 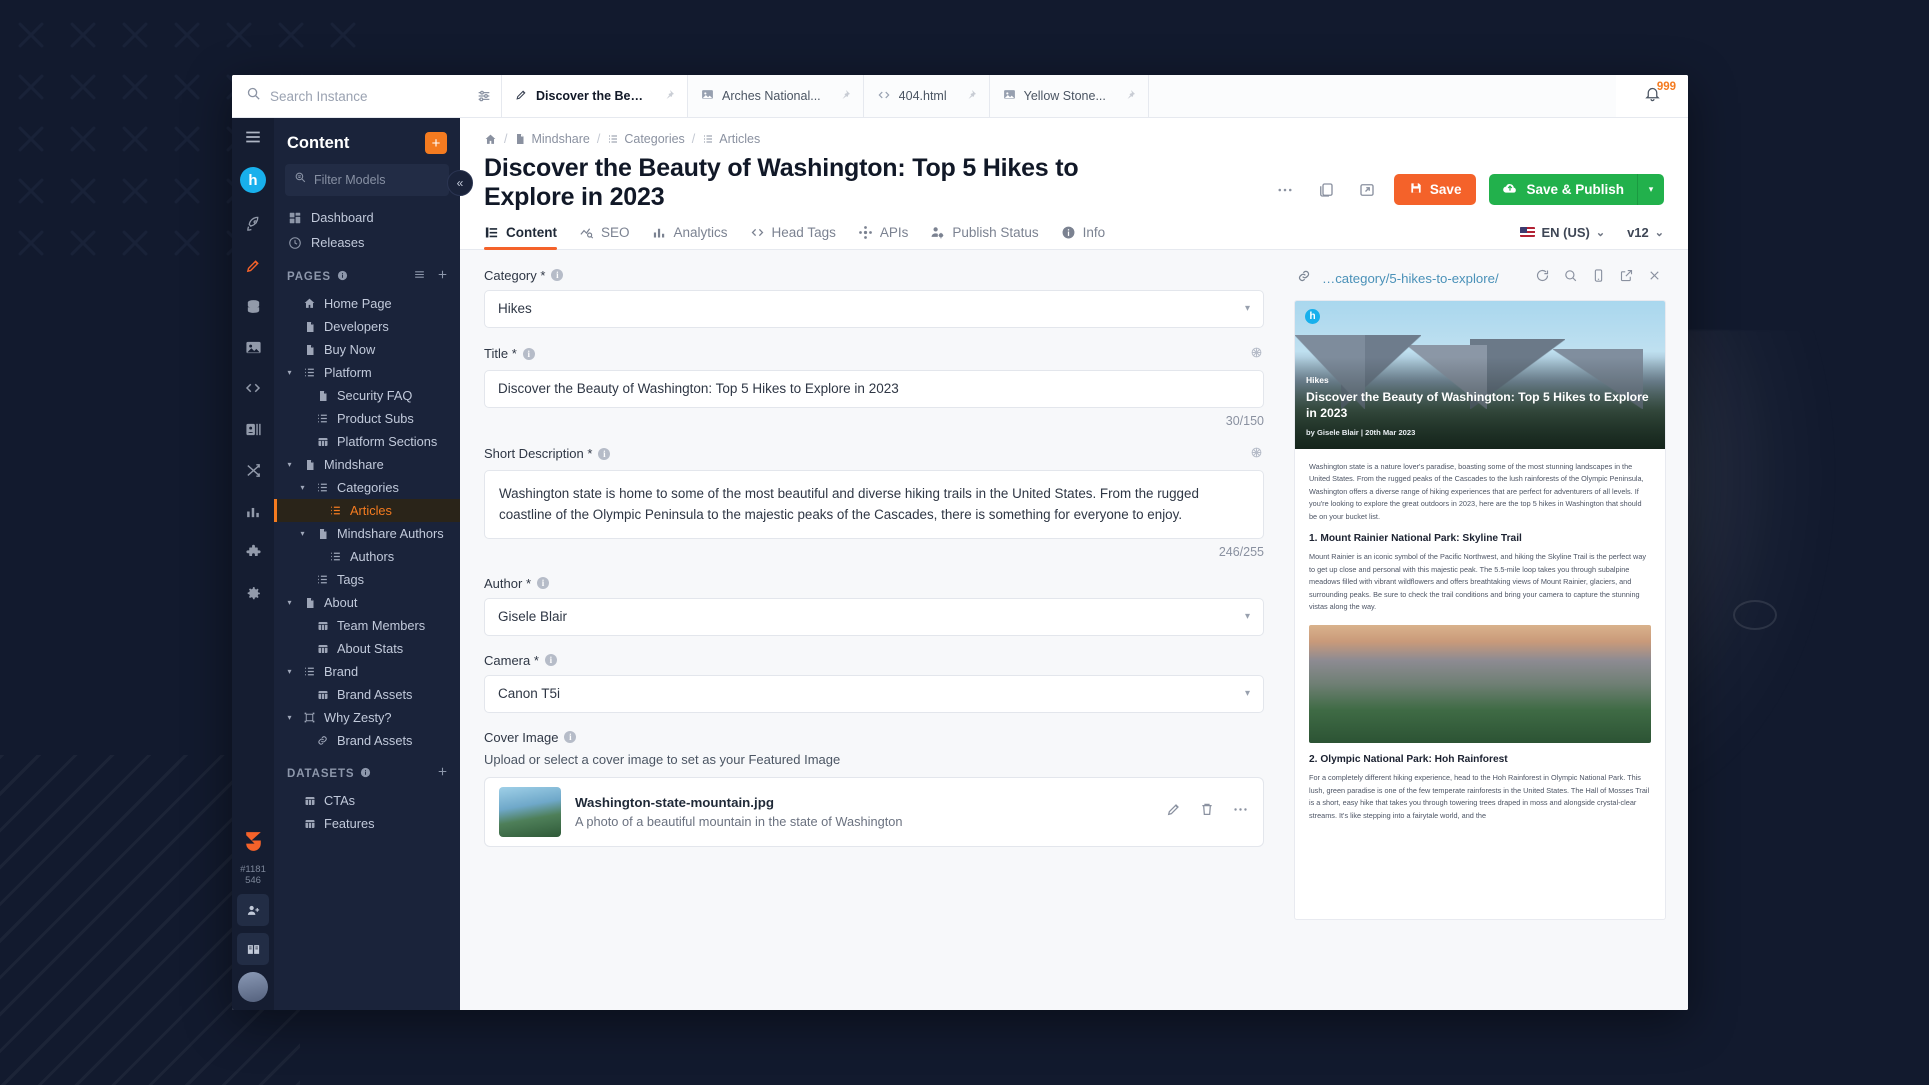 I want to click on sidebar-item-articles: Articles, so click(x=367, y=510).